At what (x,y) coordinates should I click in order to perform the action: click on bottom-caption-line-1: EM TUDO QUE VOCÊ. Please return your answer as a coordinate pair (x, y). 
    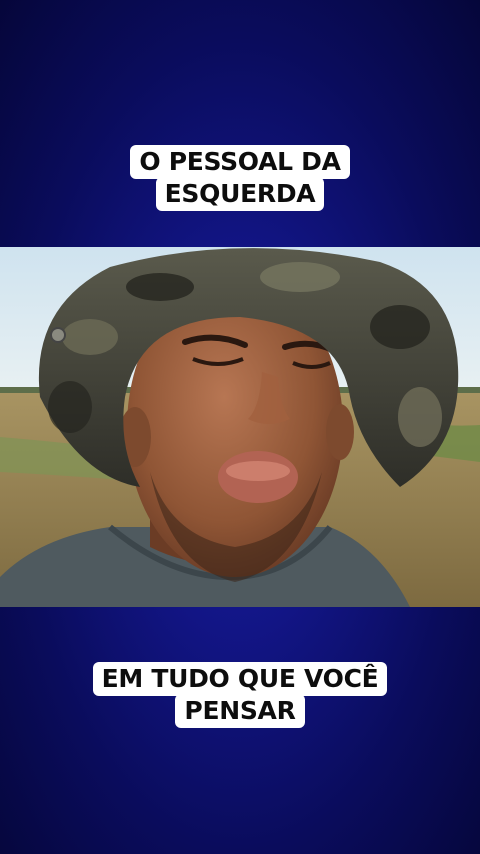
    Looking at the image, I should click on (240, 679).